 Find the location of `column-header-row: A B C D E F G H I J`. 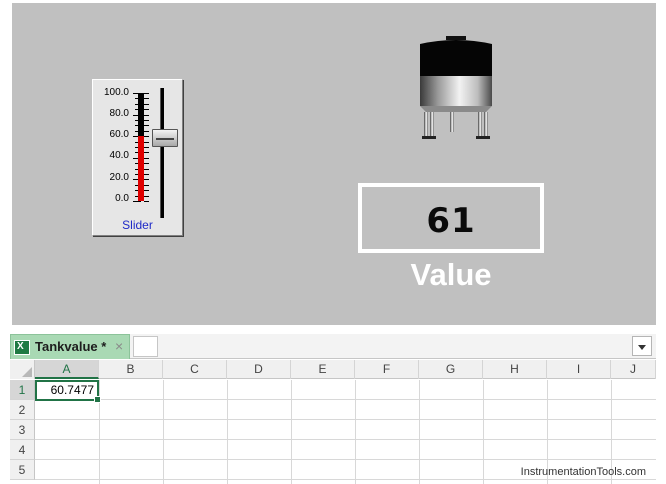

column-header-row: A B C D E F G H I J is located at coordinates (333, 369).